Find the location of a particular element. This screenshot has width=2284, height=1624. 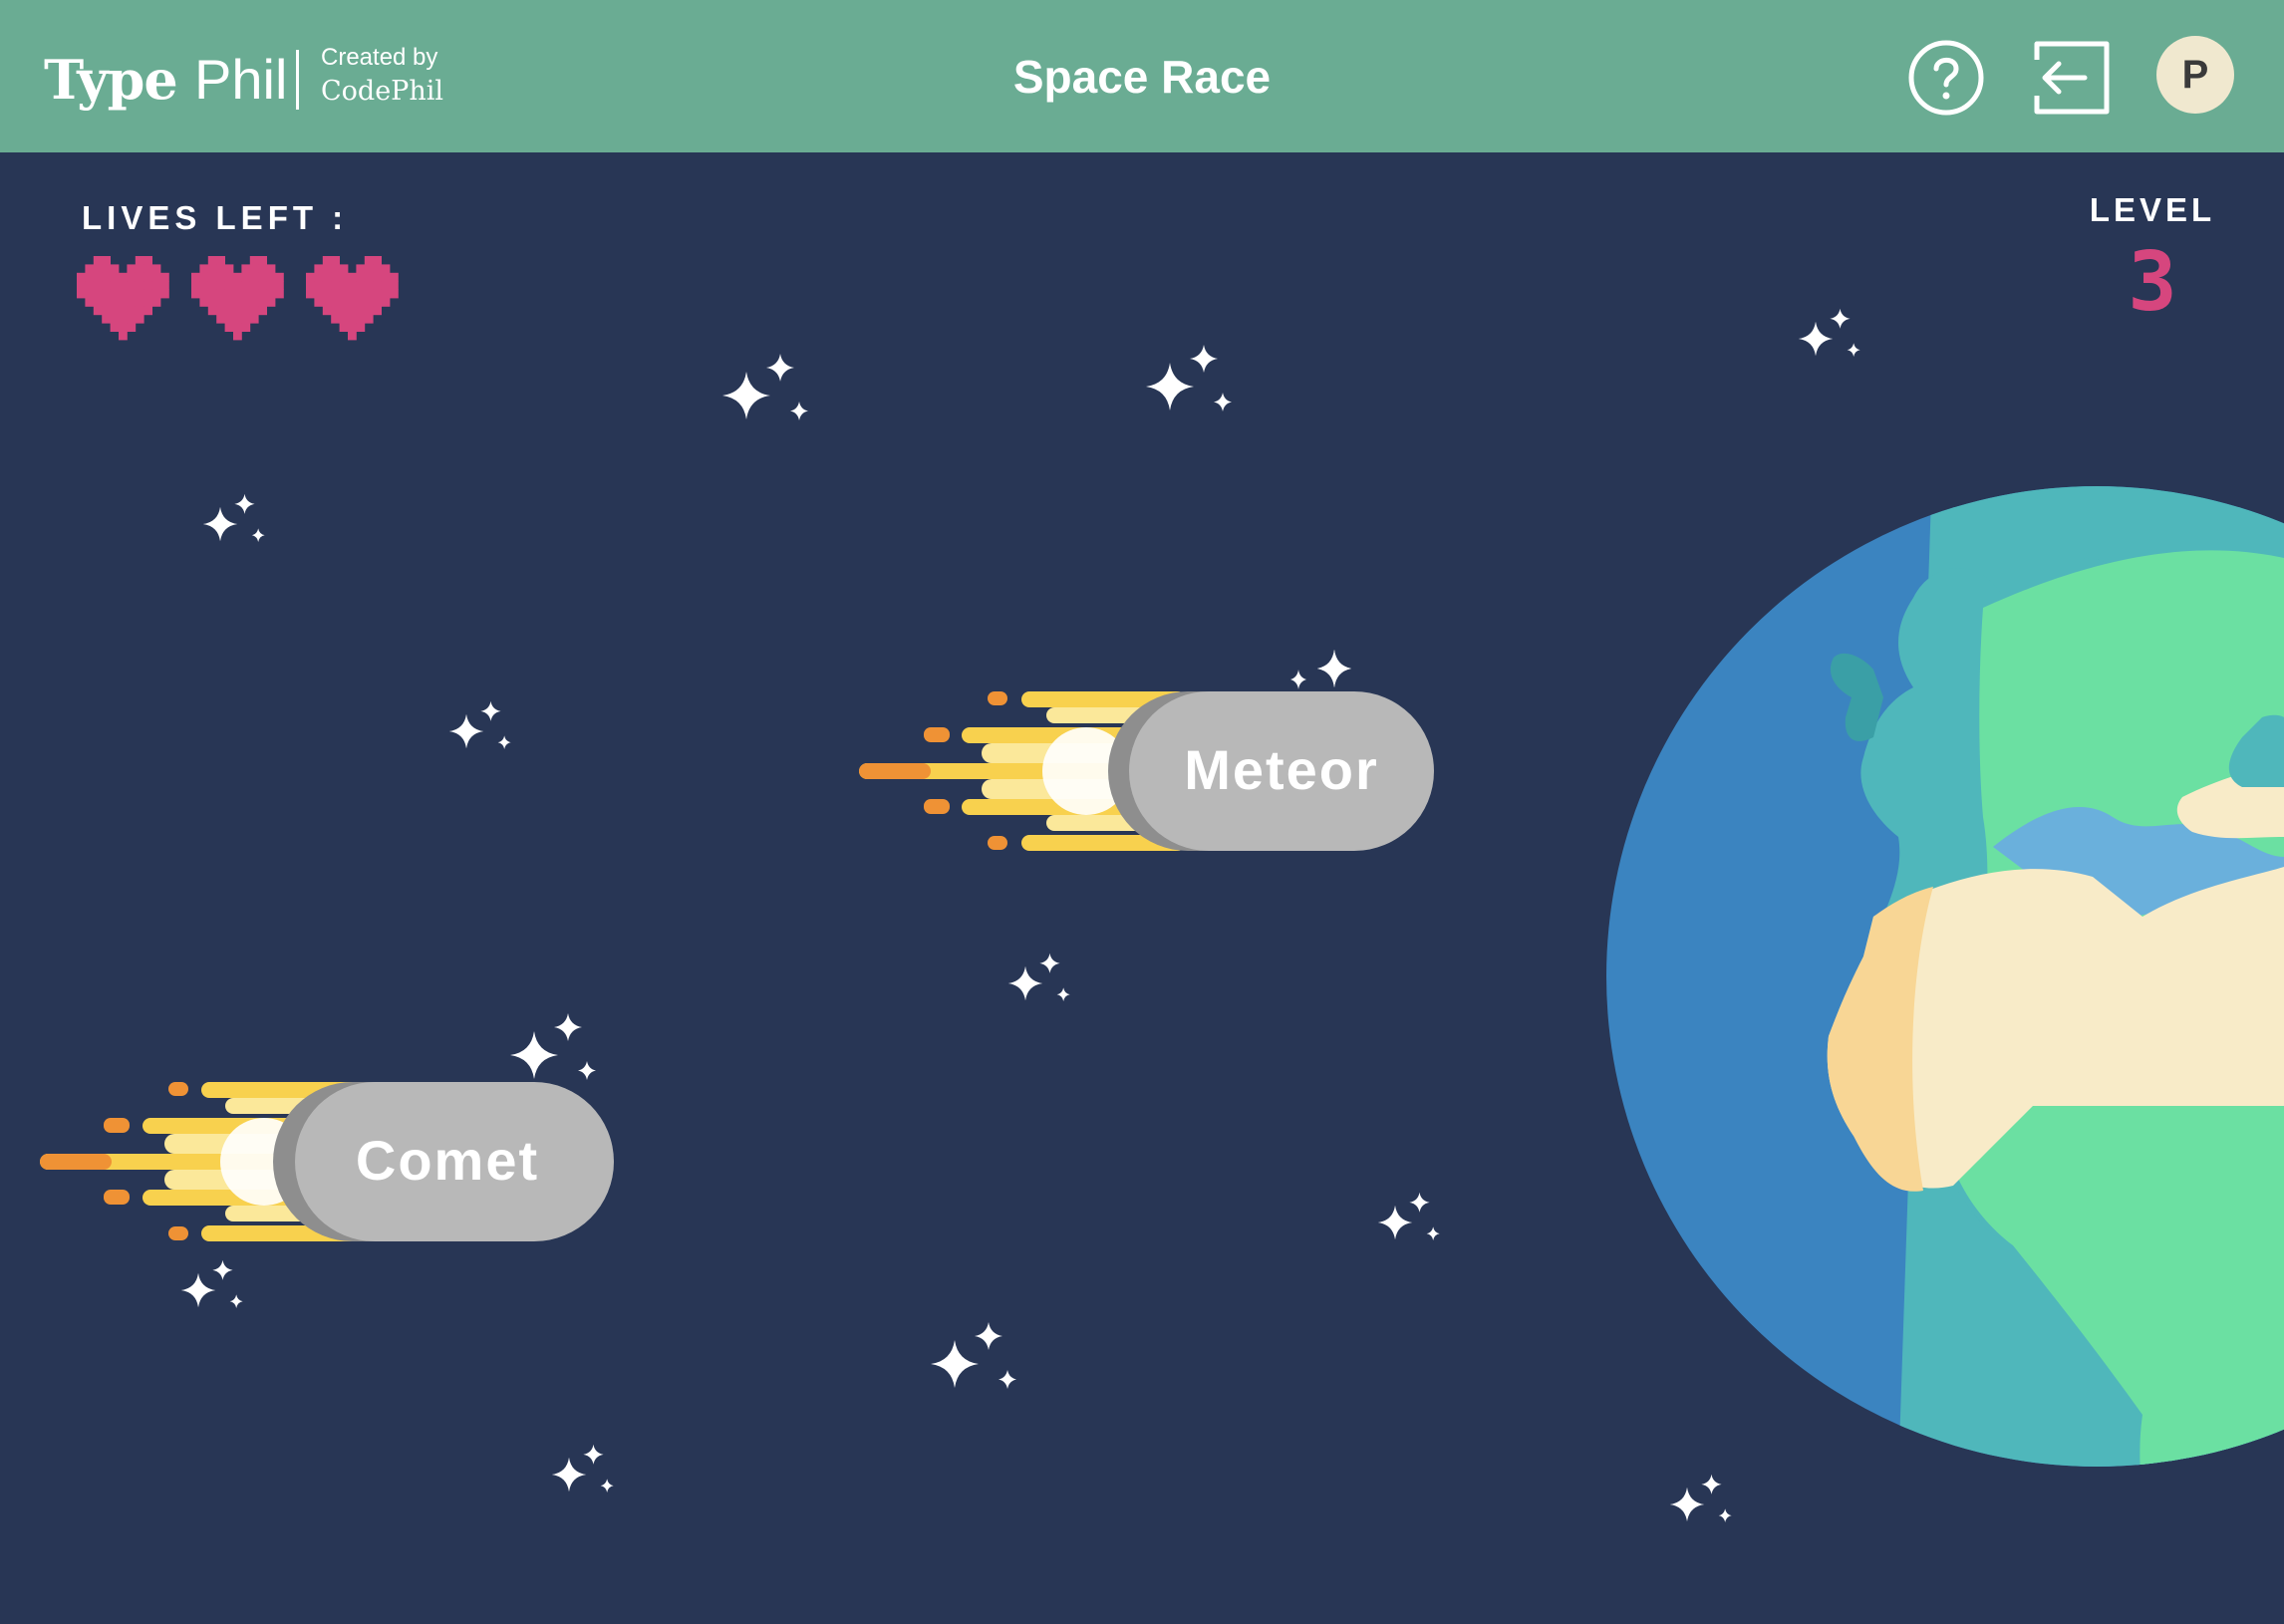

exit-button is located at coordinates (2073, 78).